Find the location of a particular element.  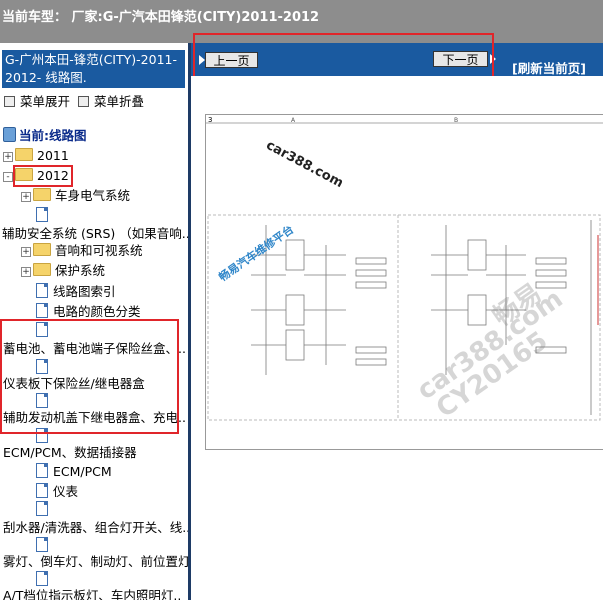

tree-item-label: 音响和可视系统 is located at coordinates (99, 250).